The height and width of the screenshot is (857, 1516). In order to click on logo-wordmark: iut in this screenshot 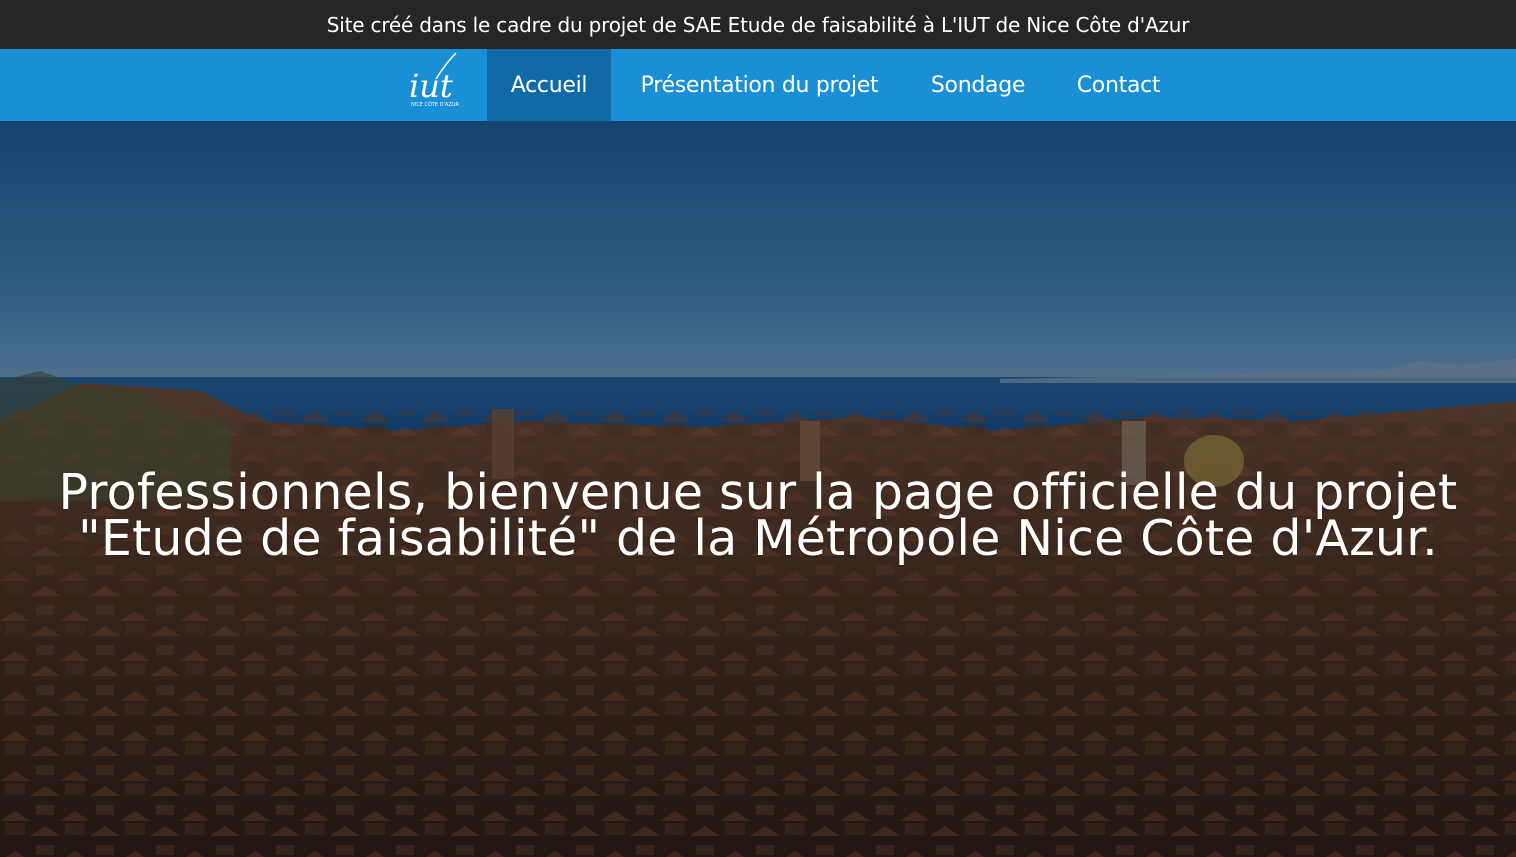, I will do `click(431, 86)`.